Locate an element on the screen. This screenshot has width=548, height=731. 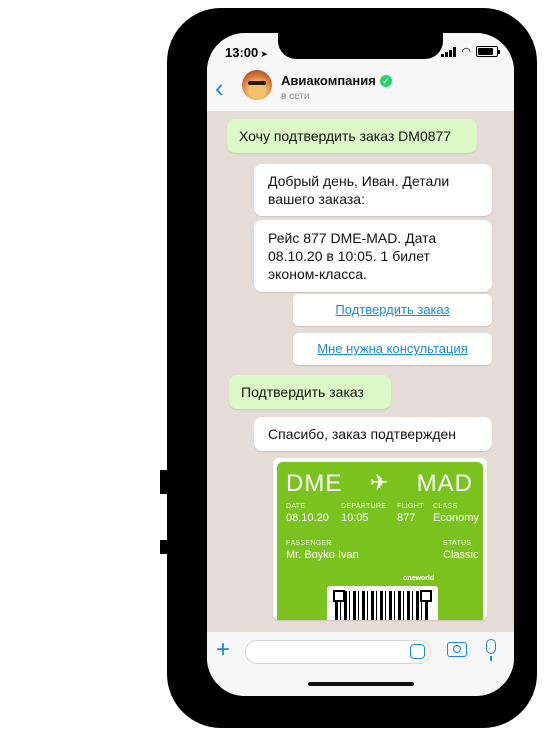
alliance-logo: oneworld is located at coordinates (419, 578).